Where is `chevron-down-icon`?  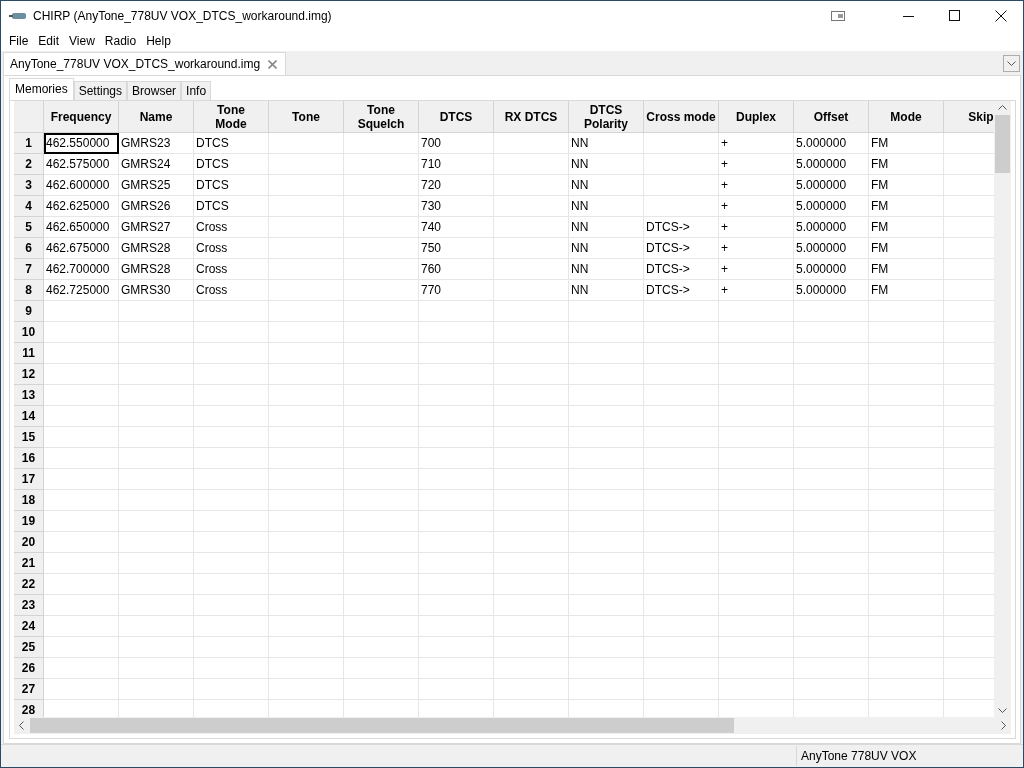 chevron-down-icon is located at coordinates (1011, 63).